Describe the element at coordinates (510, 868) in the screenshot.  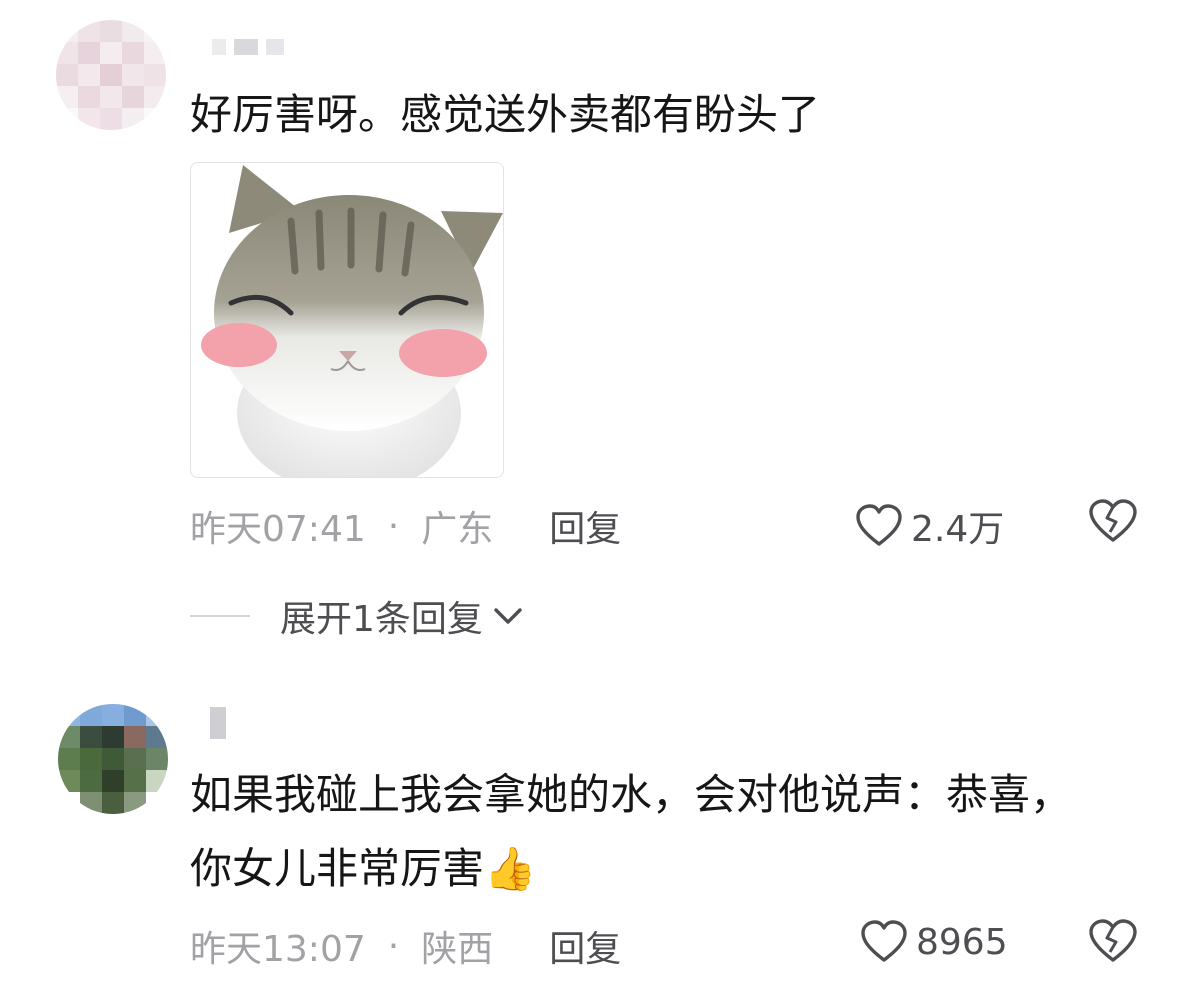
I see `thumbs-up-emoji: 👍` at that location.